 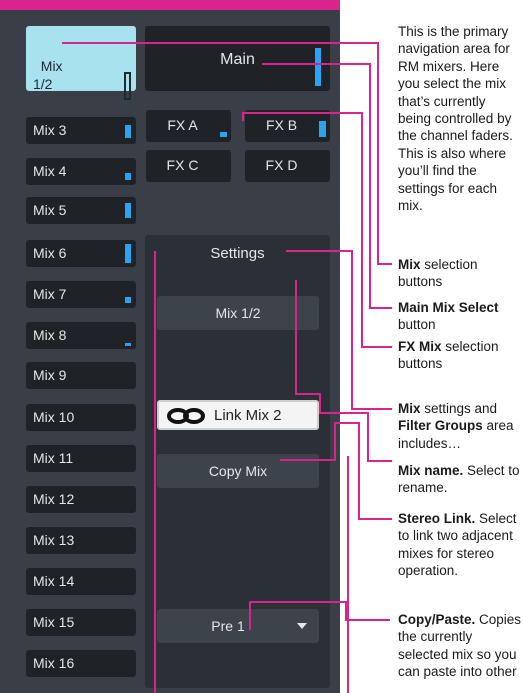 I want to click on fx-a-button: FX A, so click(x=188, y=126).